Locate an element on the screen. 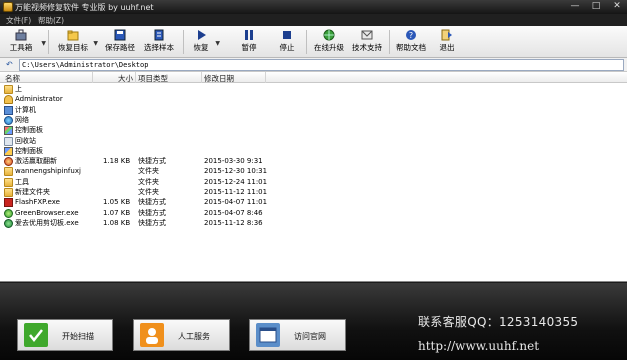 The image size is (627, 360). file-name: 回收站 is located at coordinates (25, 140).